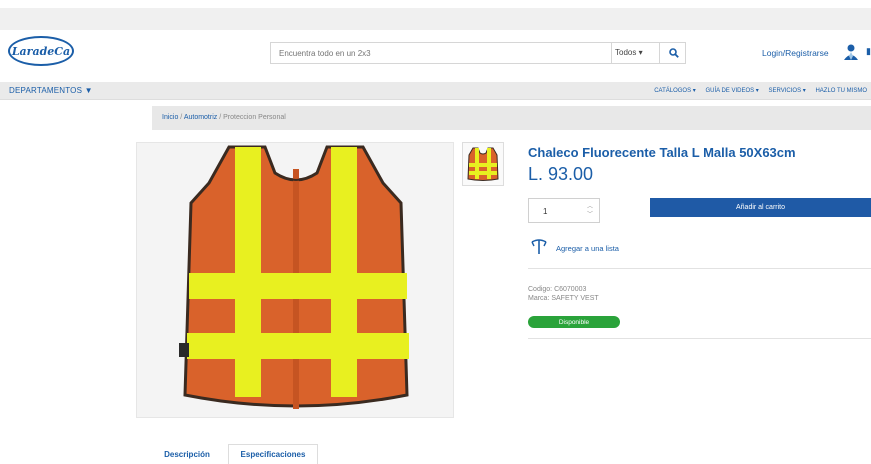 The width and height of the screenshot is (871, 464). What do you see at coordinates (88, 90) in the screenshot?
I see `caret-down-icon: ▼` at bounding box center [88, 90].